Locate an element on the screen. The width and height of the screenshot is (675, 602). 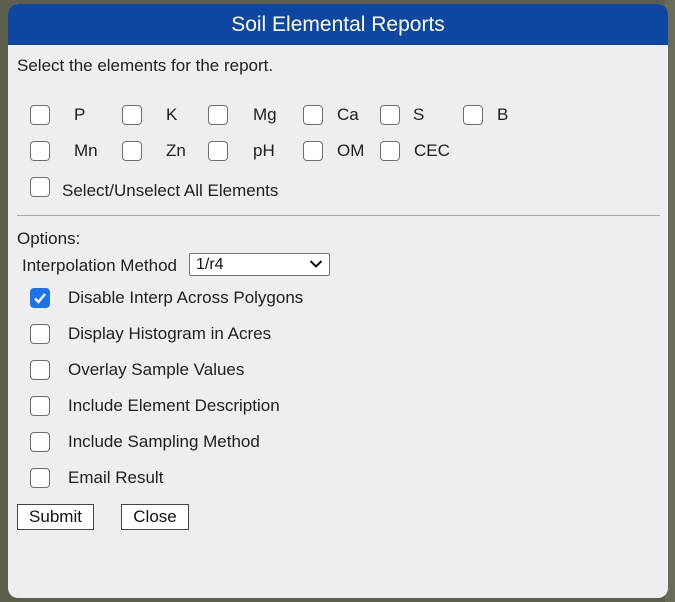
interpolation-method-select: 1/r4 is located at coordinates (259, 264).